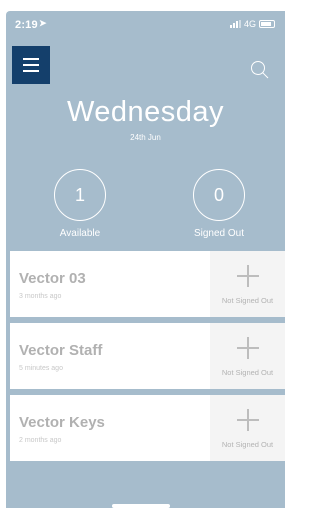 This screenshot has height=508, width=320. I want to click on signed-out-stat: 0 Signed Out, so click(219, 204).